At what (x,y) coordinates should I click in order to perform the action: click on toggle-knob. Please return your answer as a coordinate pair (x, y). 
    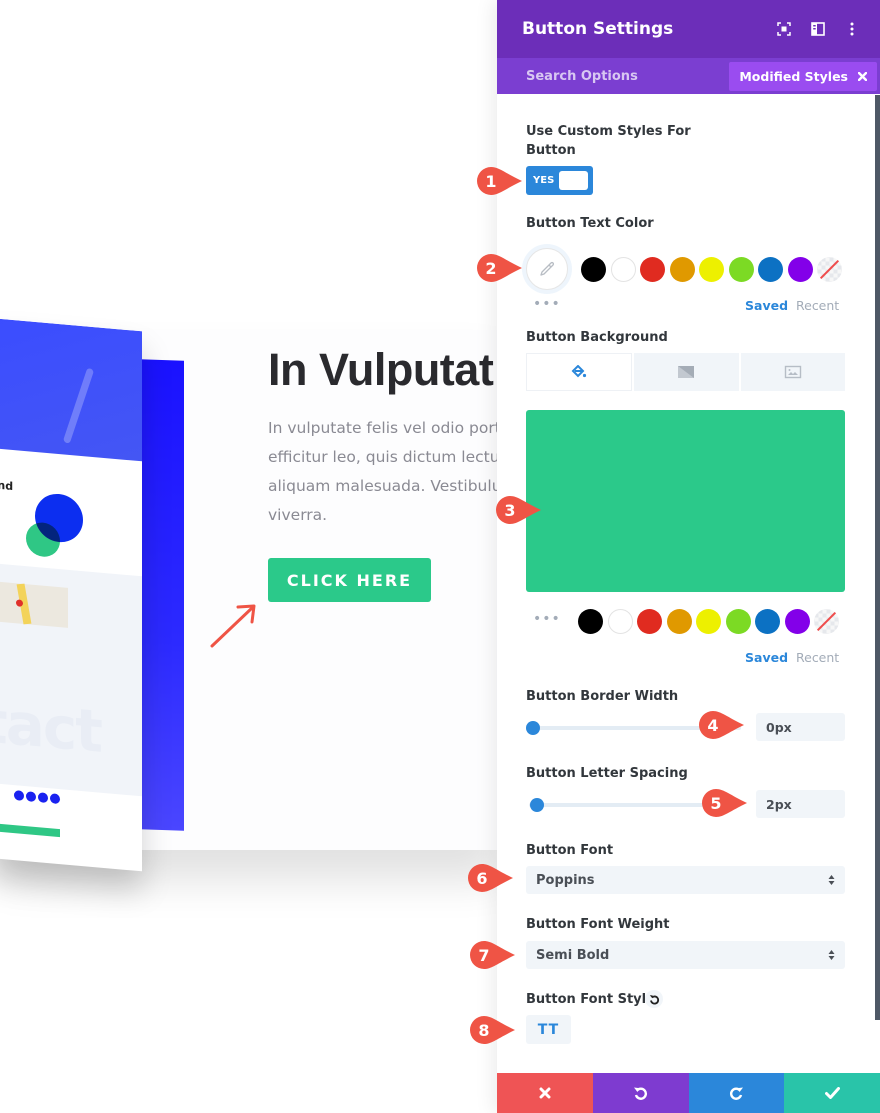
    Looking at the image, I should click on (573, 180).